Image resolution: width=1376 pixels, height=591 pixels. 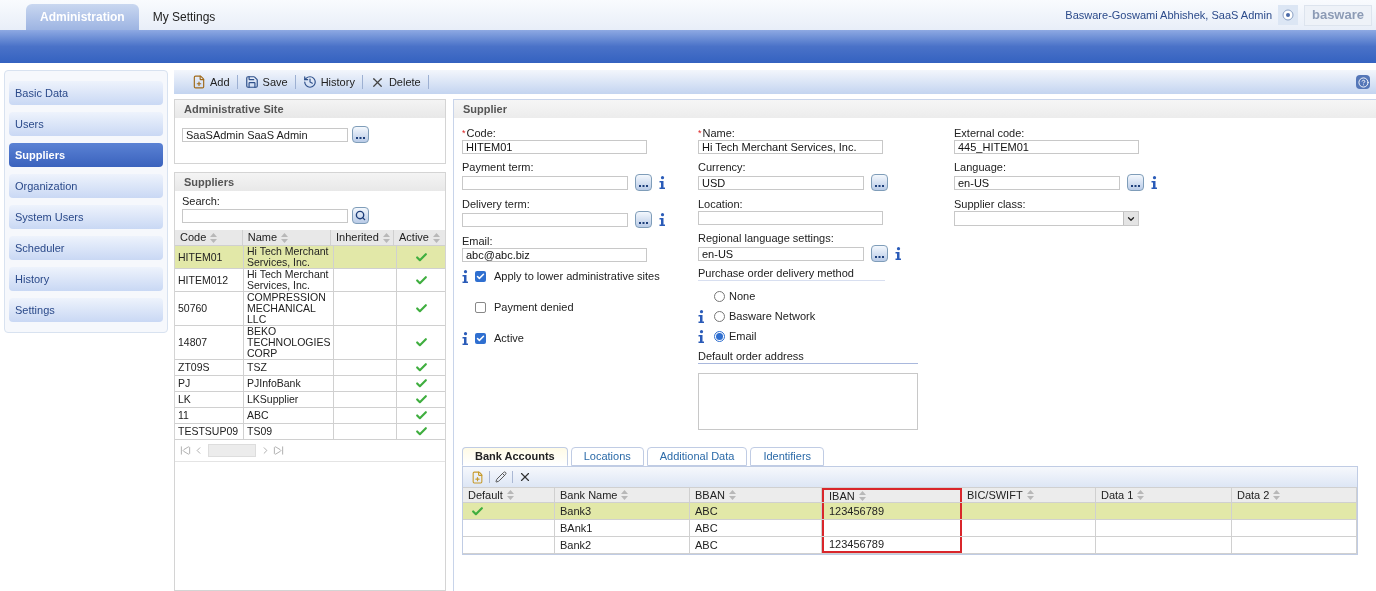 What do you see at coordinates (232, 450) in the screenshot?
I see `page-field` at bounding box center [232, 450].